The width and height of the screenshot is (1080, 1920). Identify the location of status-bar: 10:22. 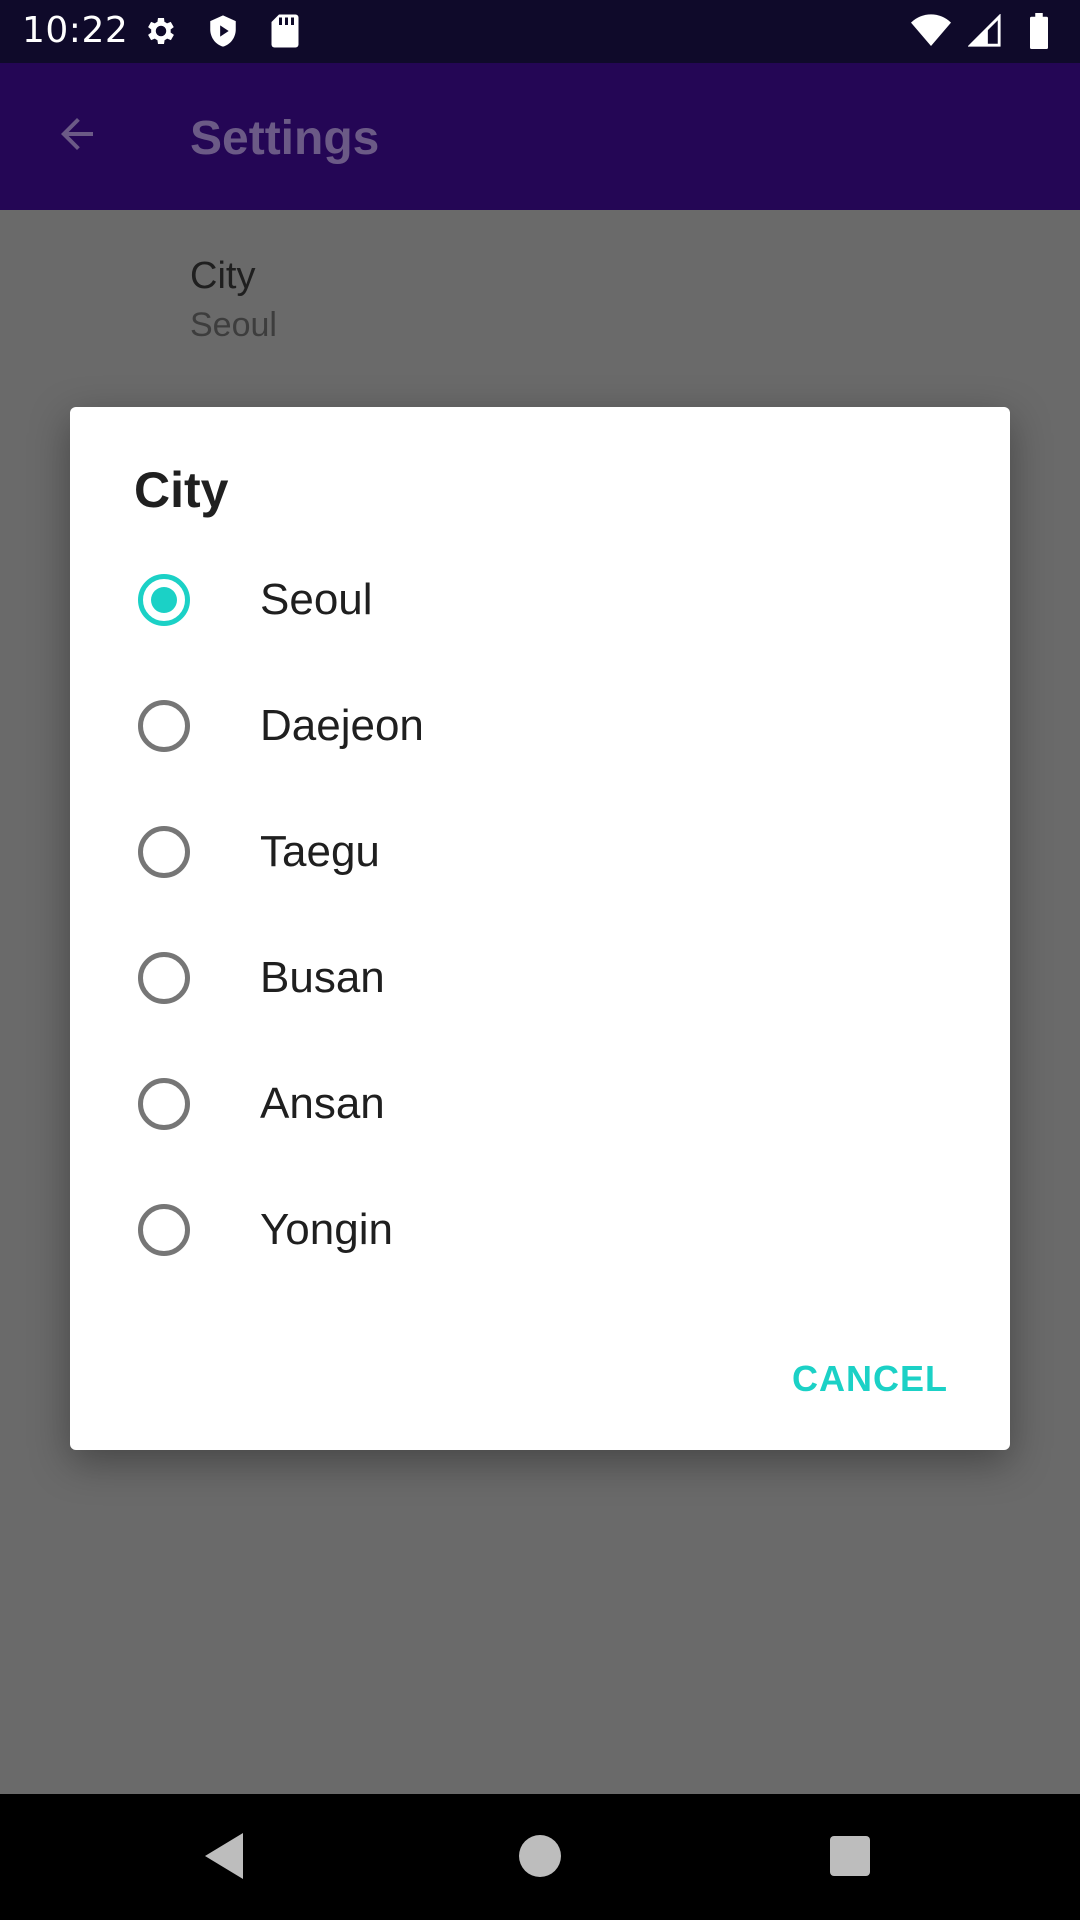
(540, 31).